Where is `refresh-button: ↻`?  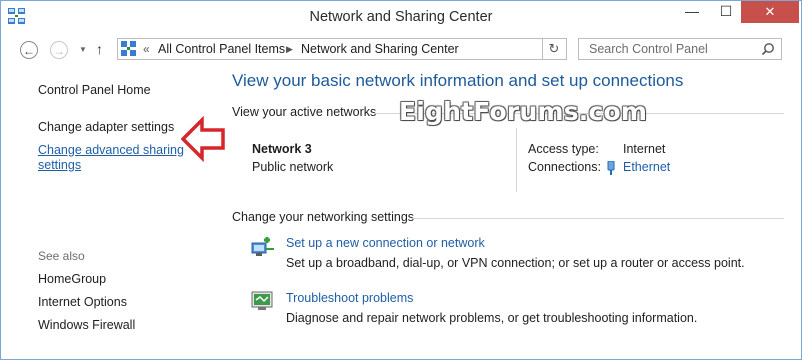
refresh-button: ↻ is located at coordinates (554, 49).